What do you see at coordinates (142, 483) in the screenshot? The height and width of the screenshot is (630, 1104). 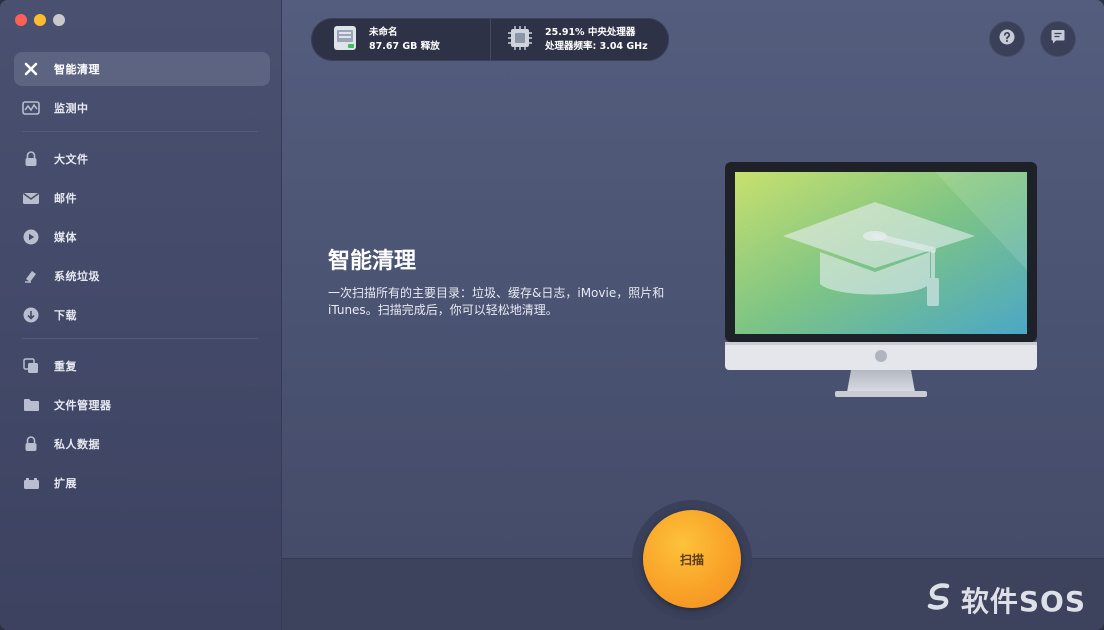 I see `sidebar-item-extensions: 扩展` at bounding box center [142, 483].